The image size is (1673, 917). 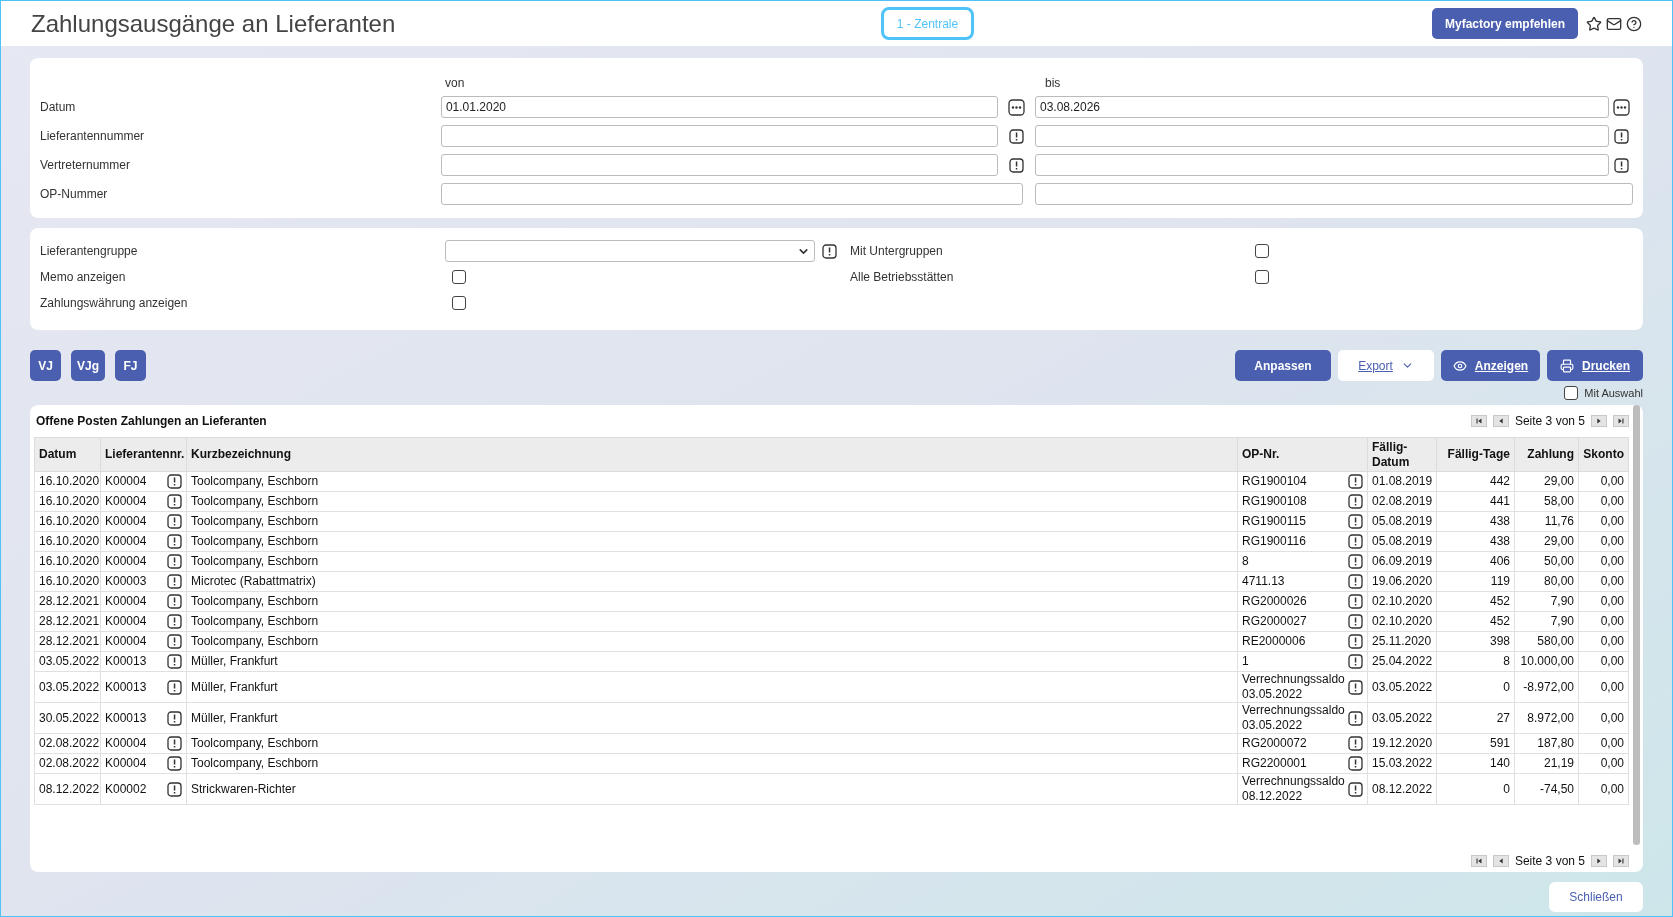 What do you see at coordinates (1402, 788) in the screenshot?
I see `table-cell: 08.12.2022` at bounding box center [1402, 788].